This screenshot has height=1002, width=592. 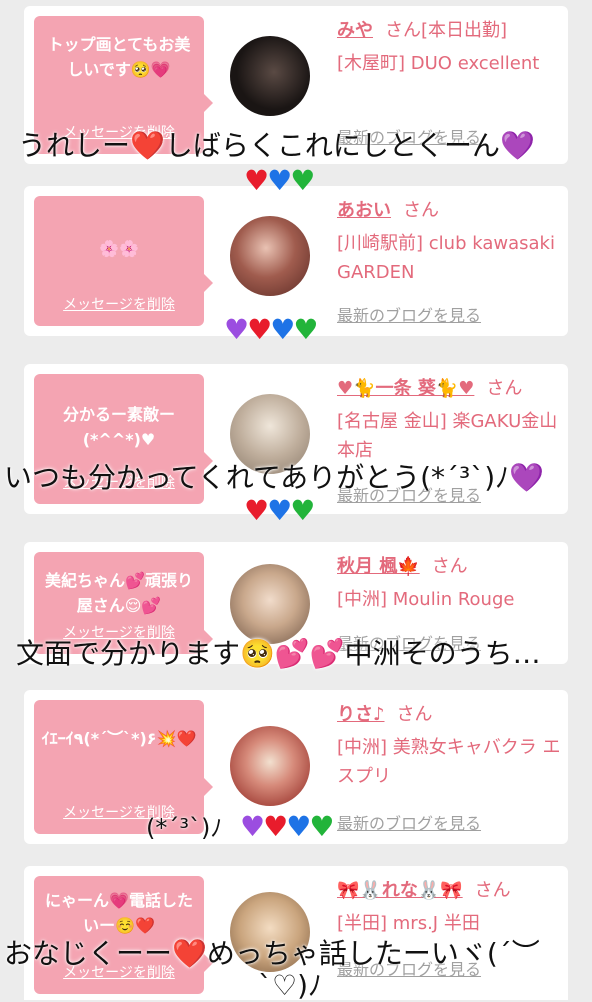 I want to click on profile-name-link: みや, so click(x=355, y=30).